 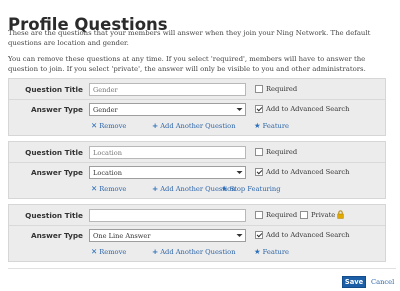 What do you see at coordinates (304, 215) in the screenshot?
I see `private-checkbox` at bounding box center [304, 215].